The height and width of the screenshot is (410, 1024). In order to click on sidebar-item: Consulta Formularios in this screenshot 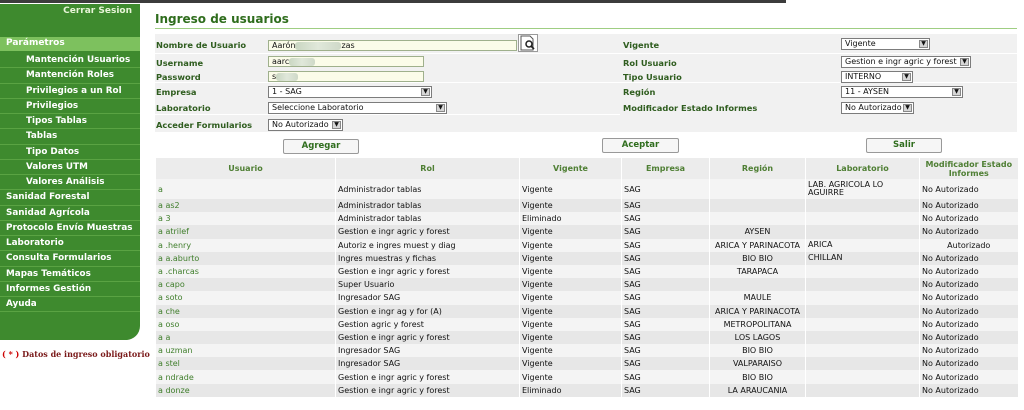, I will do `click(70, 259)`.